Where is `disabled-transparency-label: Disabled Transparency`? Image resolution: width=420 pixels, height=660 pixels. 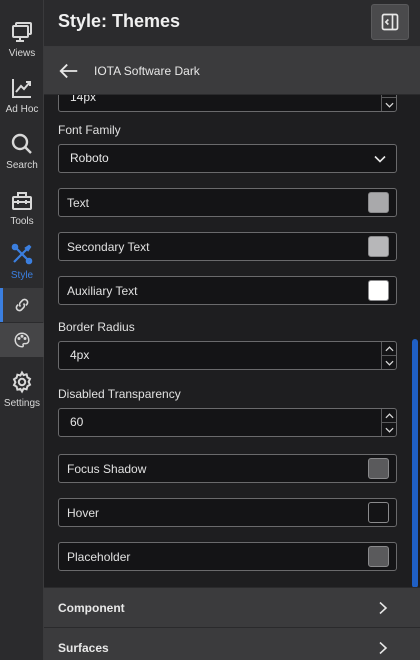 disabled-transparency-label: Disabled Transparency is located at coordinates (119, 394).